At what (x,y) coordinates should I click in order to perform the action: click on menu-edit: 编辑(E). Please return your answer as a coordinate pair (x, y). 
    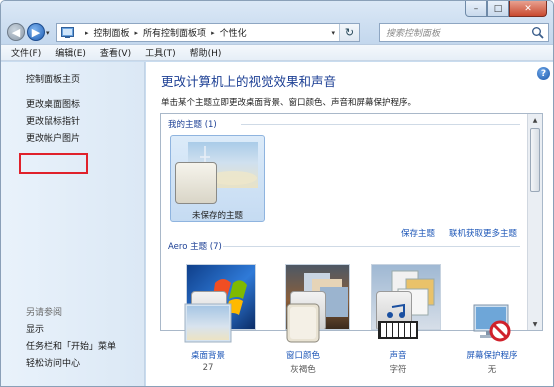
    Looking at the image, I should click on (70, 52).